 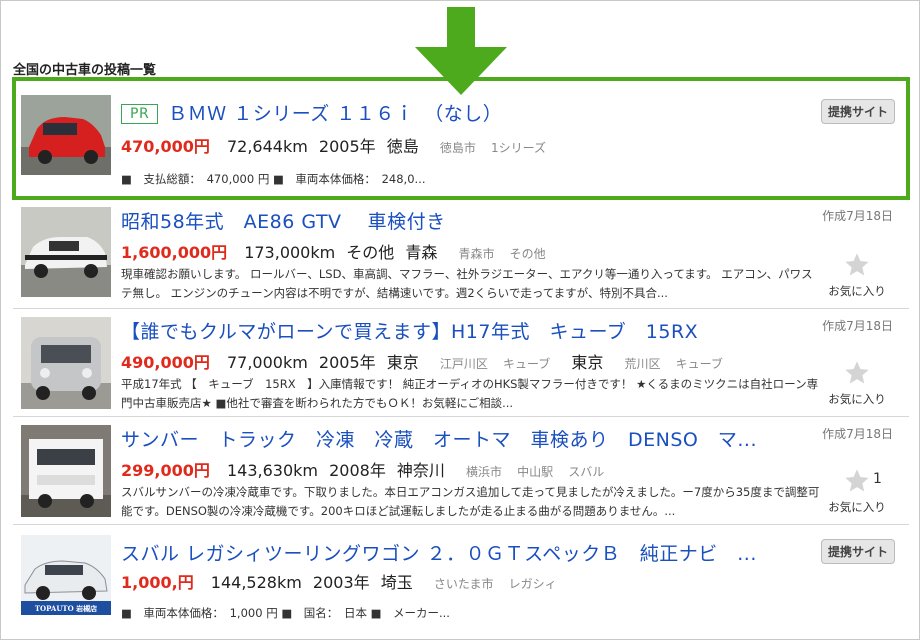 I want to click on favorite-button: 1 お気に入り, so click(x=857, y=491).